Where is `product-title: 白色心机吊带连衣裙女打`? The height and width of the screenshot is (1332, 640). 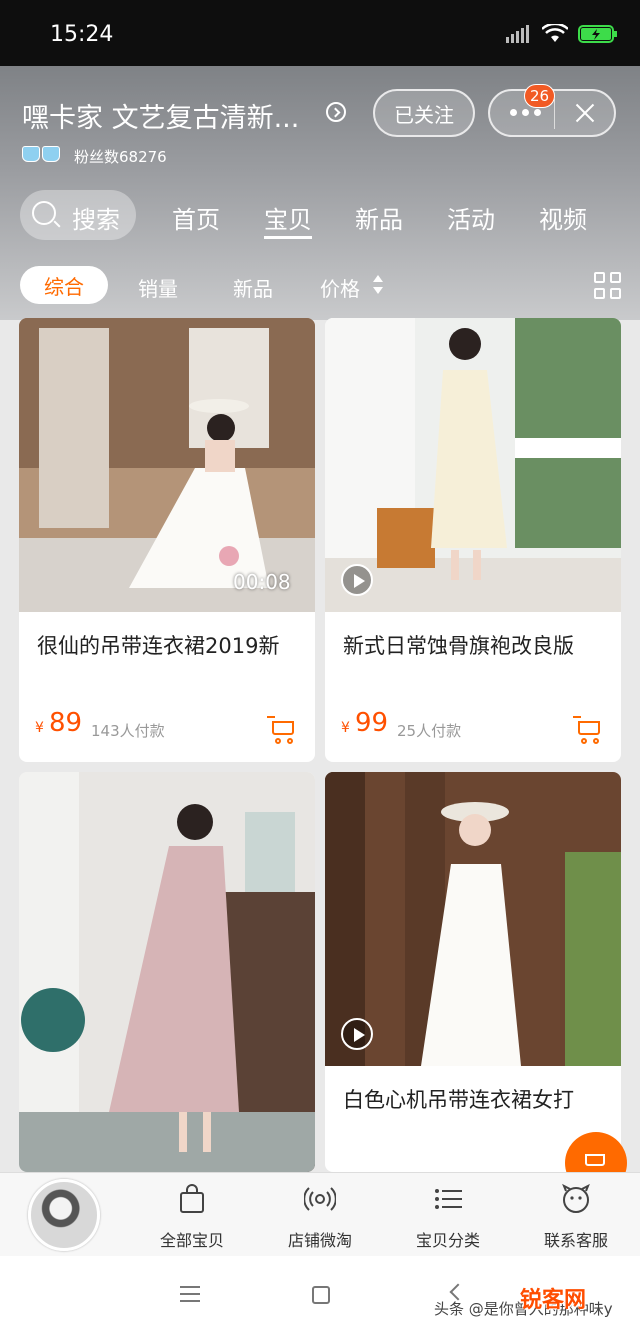
product-title: 白色心机吊带连衣裙女打 is located at coordinates (458, 1100).